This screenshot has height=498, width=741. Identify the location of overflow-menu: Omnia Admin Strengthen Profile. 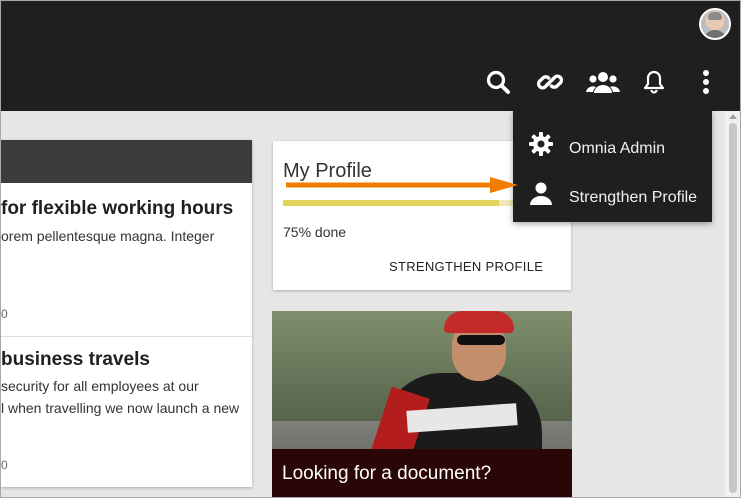
(612, 166).